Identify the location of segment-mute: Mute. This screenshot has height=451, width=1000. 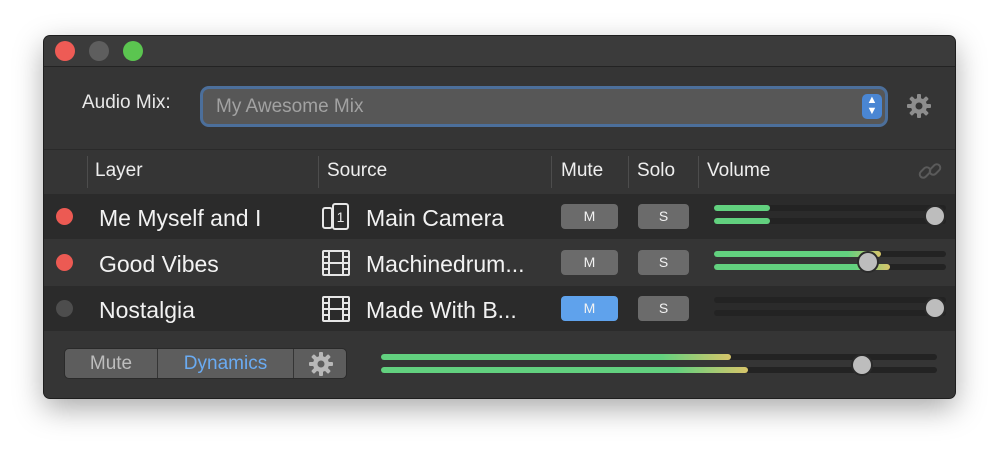
(111, 363).